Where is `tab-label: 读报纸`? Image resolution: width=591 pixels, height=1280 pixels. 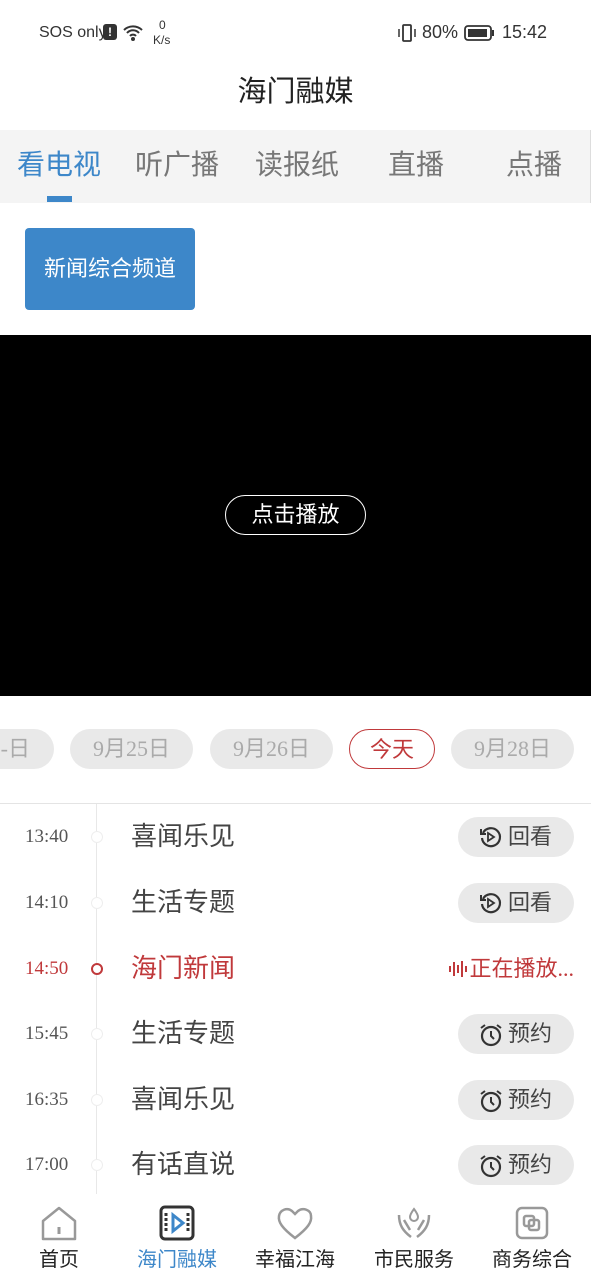
tab-label: 读报纸 is located at coordinates (296, 165).